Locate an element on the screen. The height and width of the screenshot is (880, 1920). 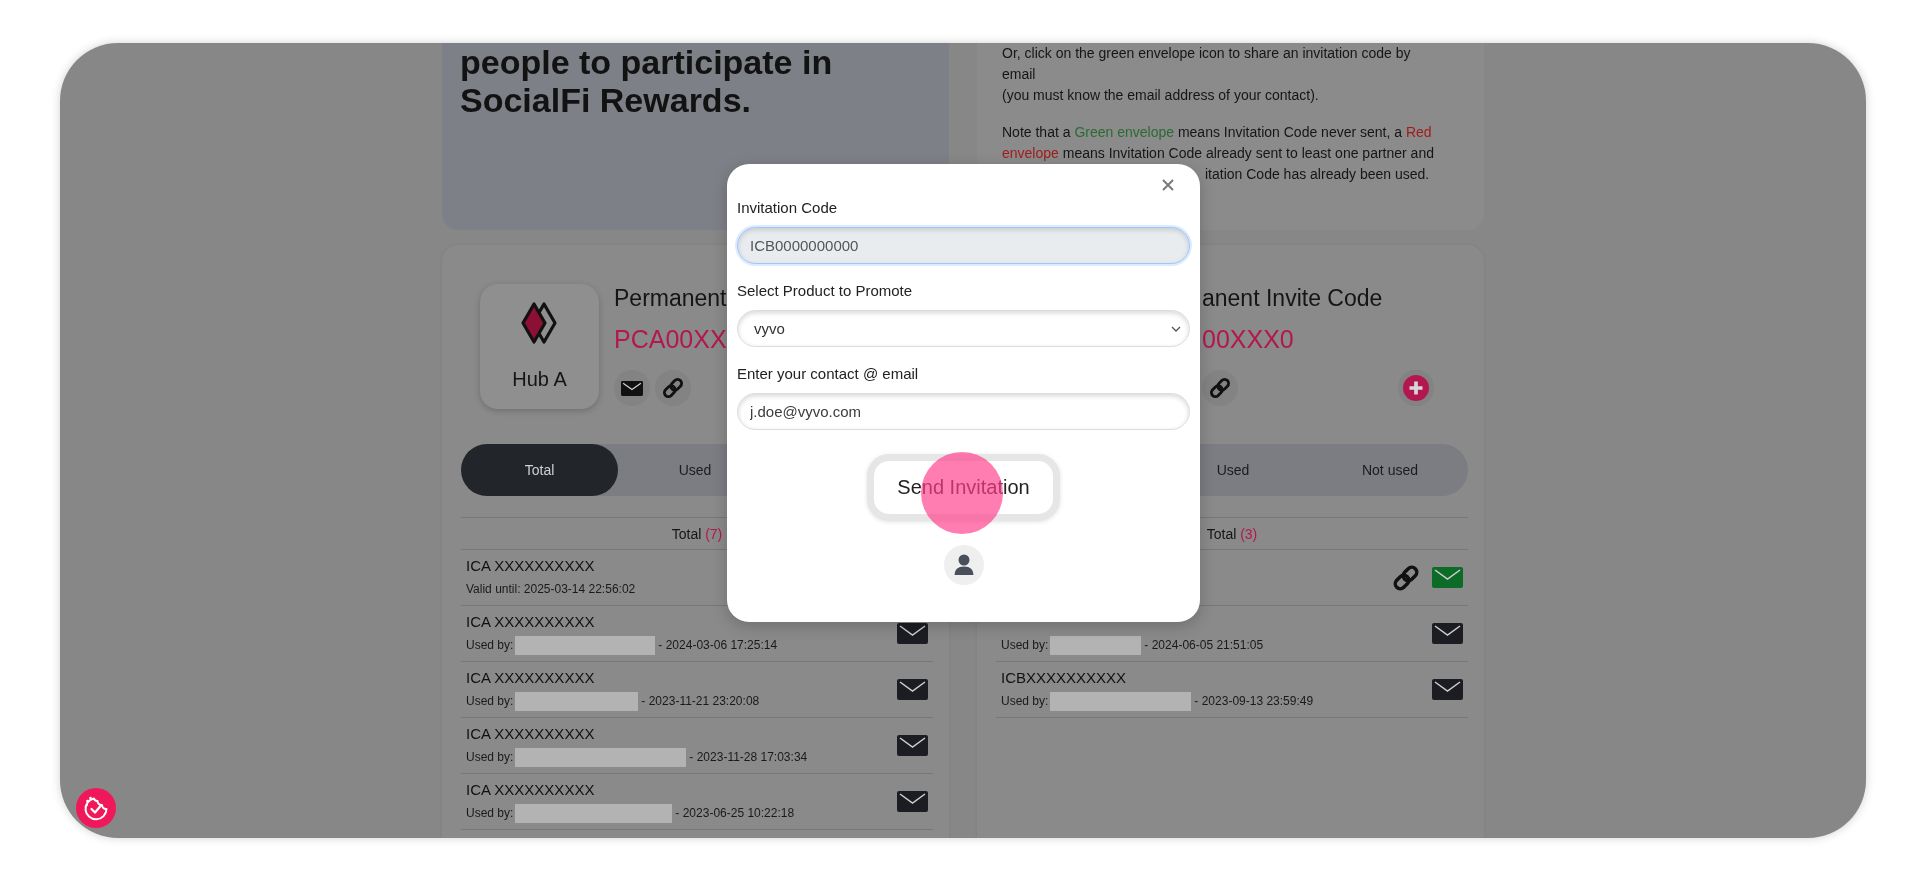
valid-until-text: Valid until: 2025-03-14 22:56:02 is located at coordinates (551, 589).